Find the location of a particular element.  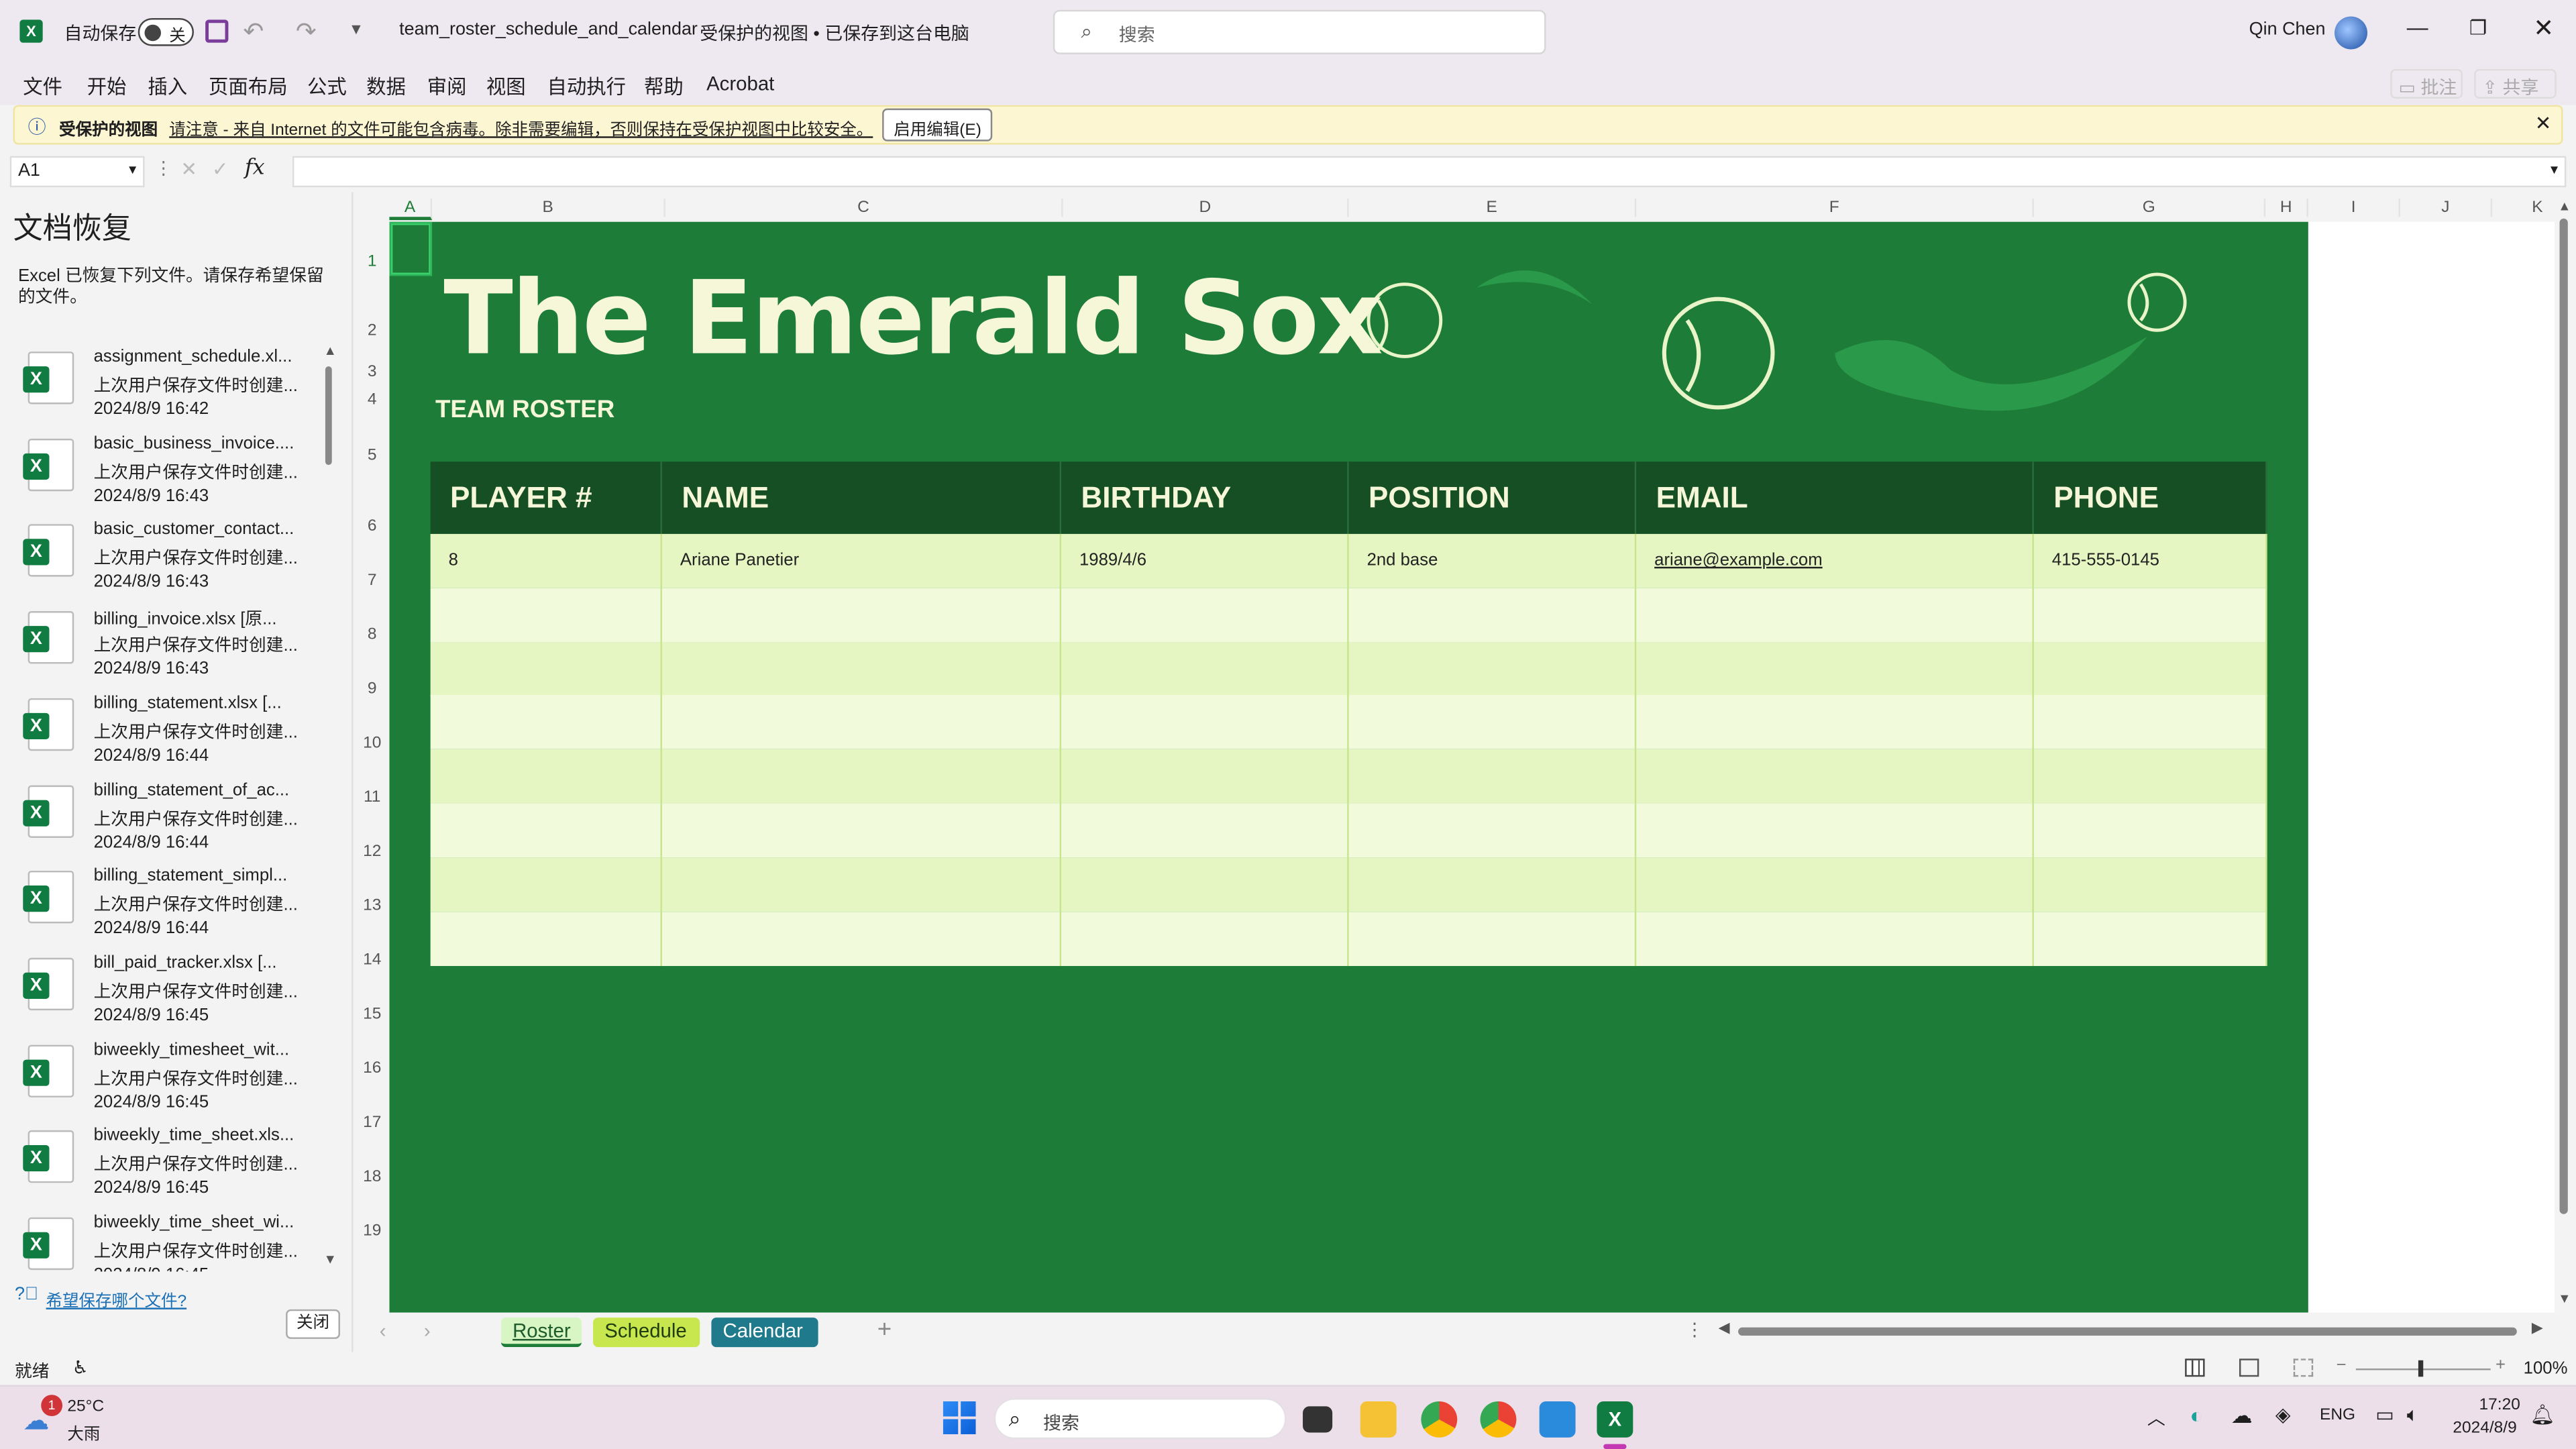

column-header-b: B is located at coordinates (548, 208).